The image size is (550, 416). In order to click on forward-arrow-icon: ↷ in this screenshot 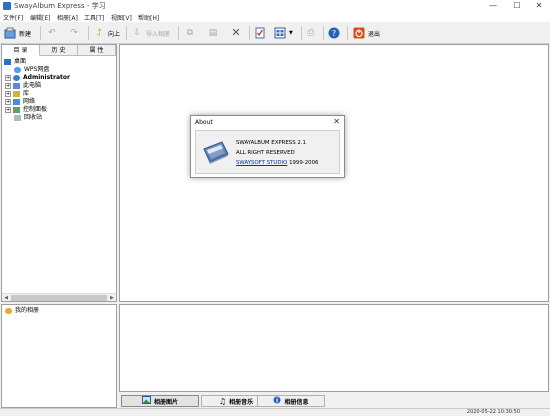, I will do `click(74, 33)`.